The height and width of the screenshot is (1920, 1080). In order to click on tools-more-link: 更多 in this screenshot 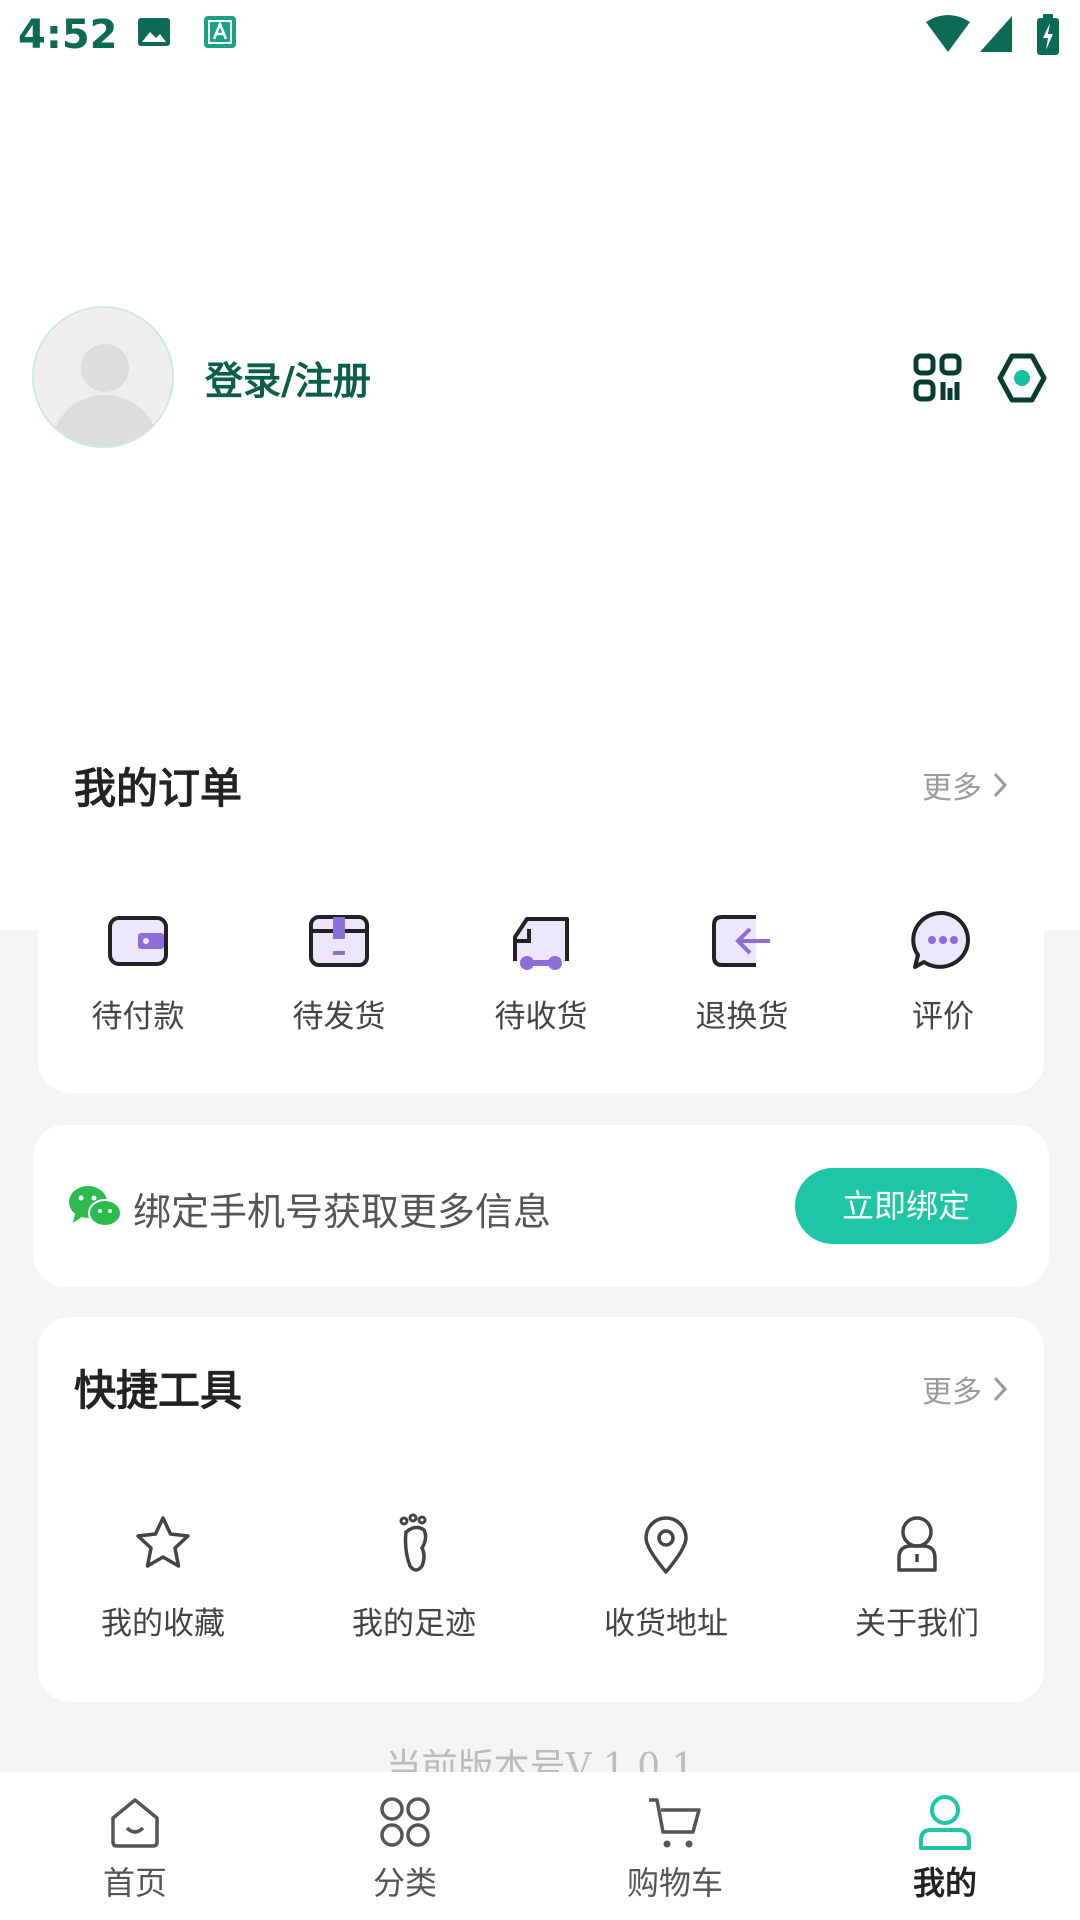, I will do `click(966, 1389)`.